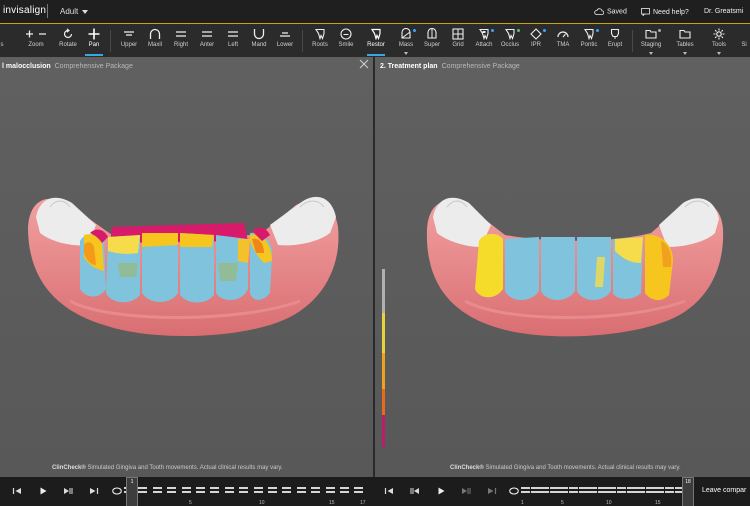 This screenshot has width=750, height=506. Describe the element at coordinates (155, 41) in the screenshot. I see `maxillary-button: Maxil` at that location.